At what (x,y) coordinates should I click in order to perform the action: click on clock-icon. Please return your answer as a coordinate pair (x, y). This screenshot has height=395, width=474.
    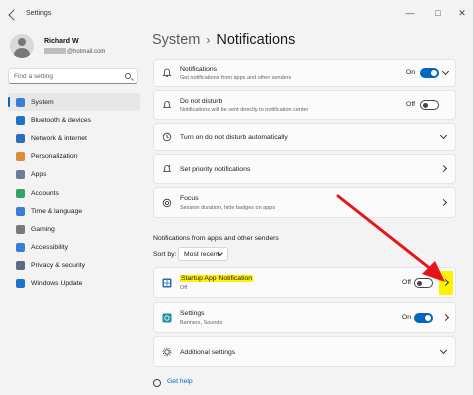
    Looking at the image, I should click on (167, 137).